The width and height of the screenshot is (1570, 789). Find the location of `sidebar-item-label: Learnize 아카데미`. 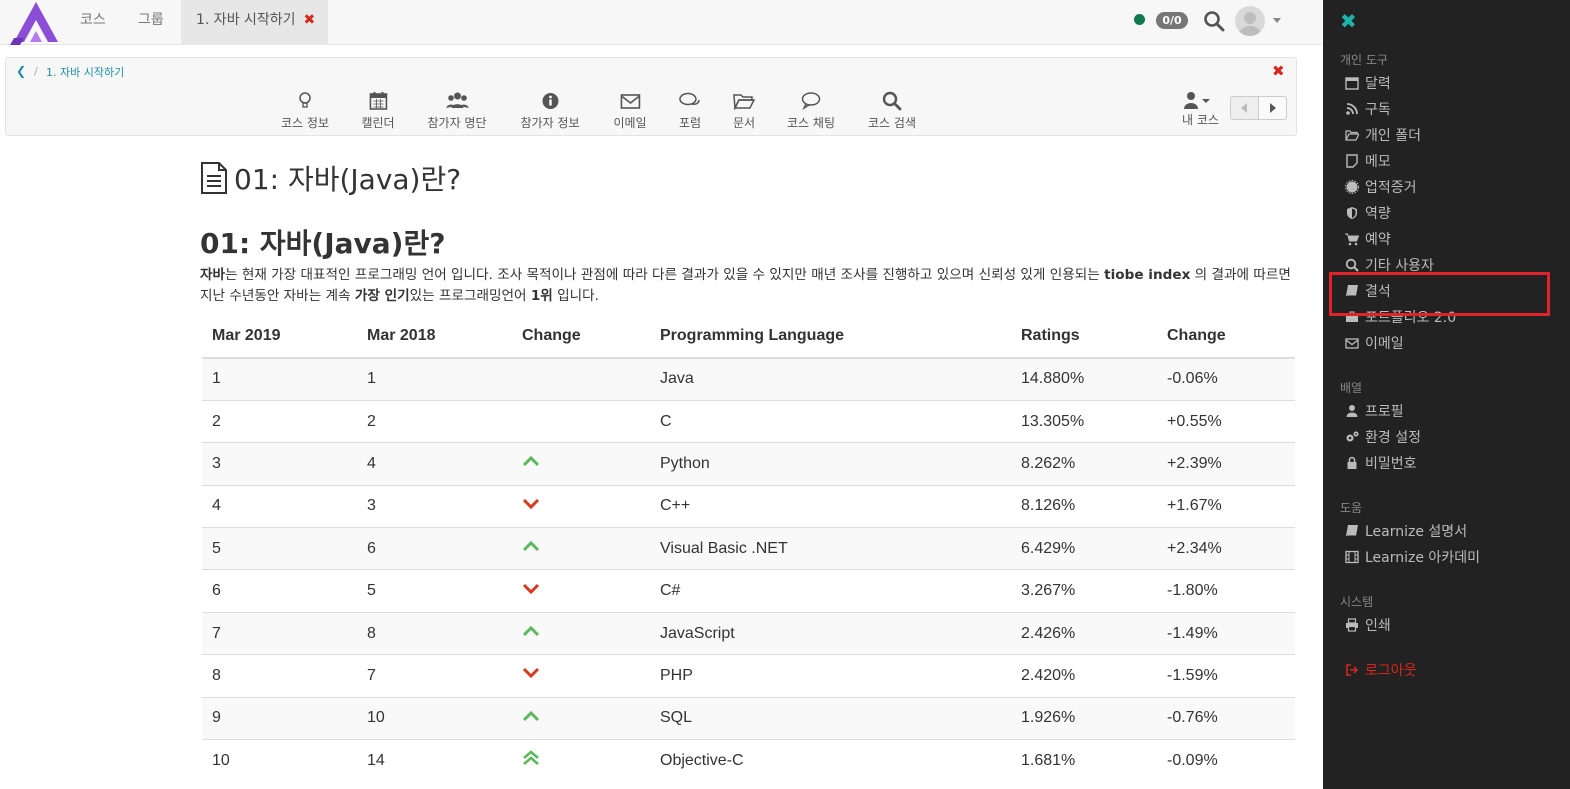

sidebar-item-label: Learnize 아카데미 is located at coordinates (1422, 558).